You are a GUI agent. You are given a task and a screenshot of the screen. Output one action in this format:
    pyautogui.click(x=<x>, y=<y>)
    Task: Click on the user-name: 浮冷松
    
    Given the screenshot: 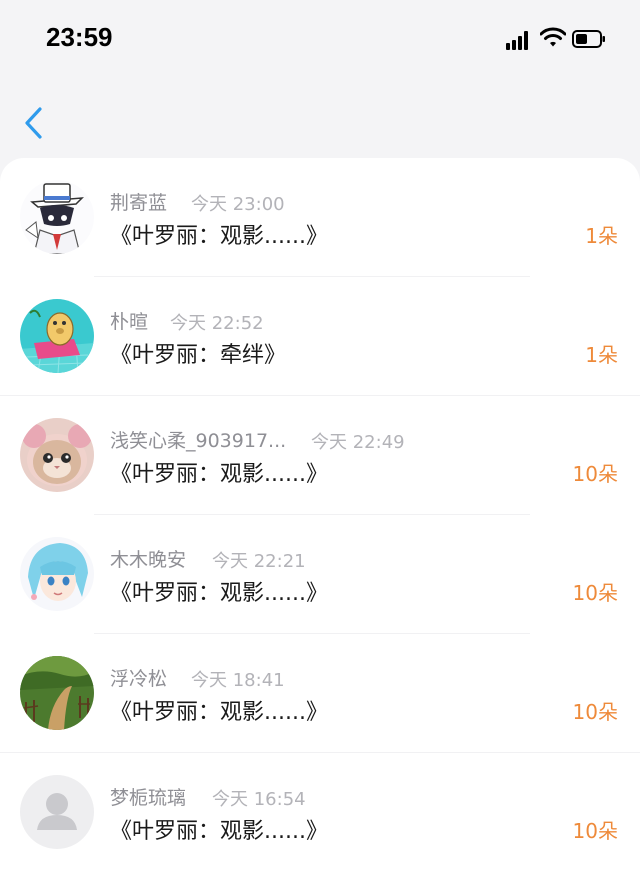 What is the action you would take?
    pyautogui.click(x=138, y=677)
    